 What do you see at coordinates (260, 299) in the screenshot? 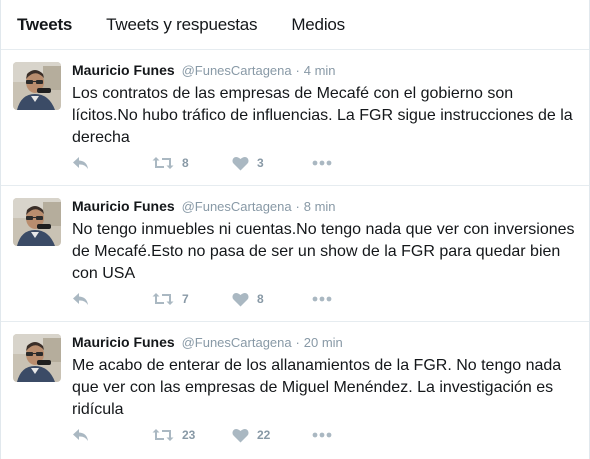
I see `like-count: 8` at bounding box center [260, 299].